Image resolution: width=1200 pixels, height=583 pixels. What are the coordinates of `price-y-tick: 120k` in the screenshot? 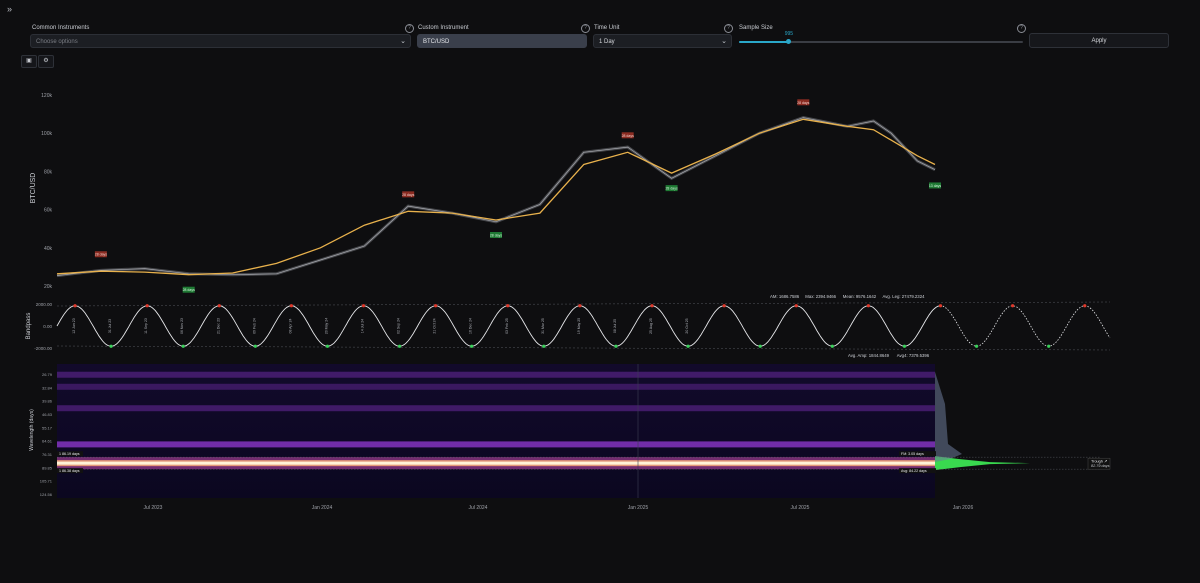 It's located at (46, 96).